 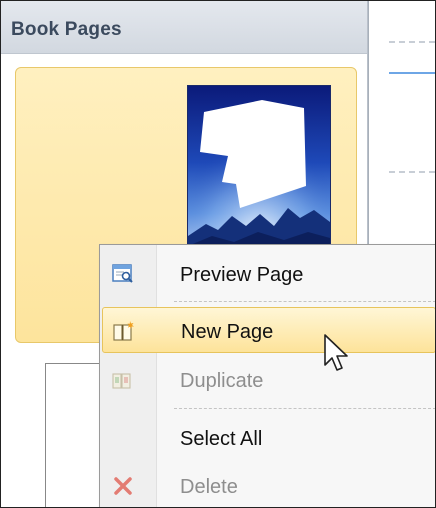 What do you see at coordinates (268, 485) in the screenshot?
I see `menu-item-delete: Delete` at bounding box center [268, 485].